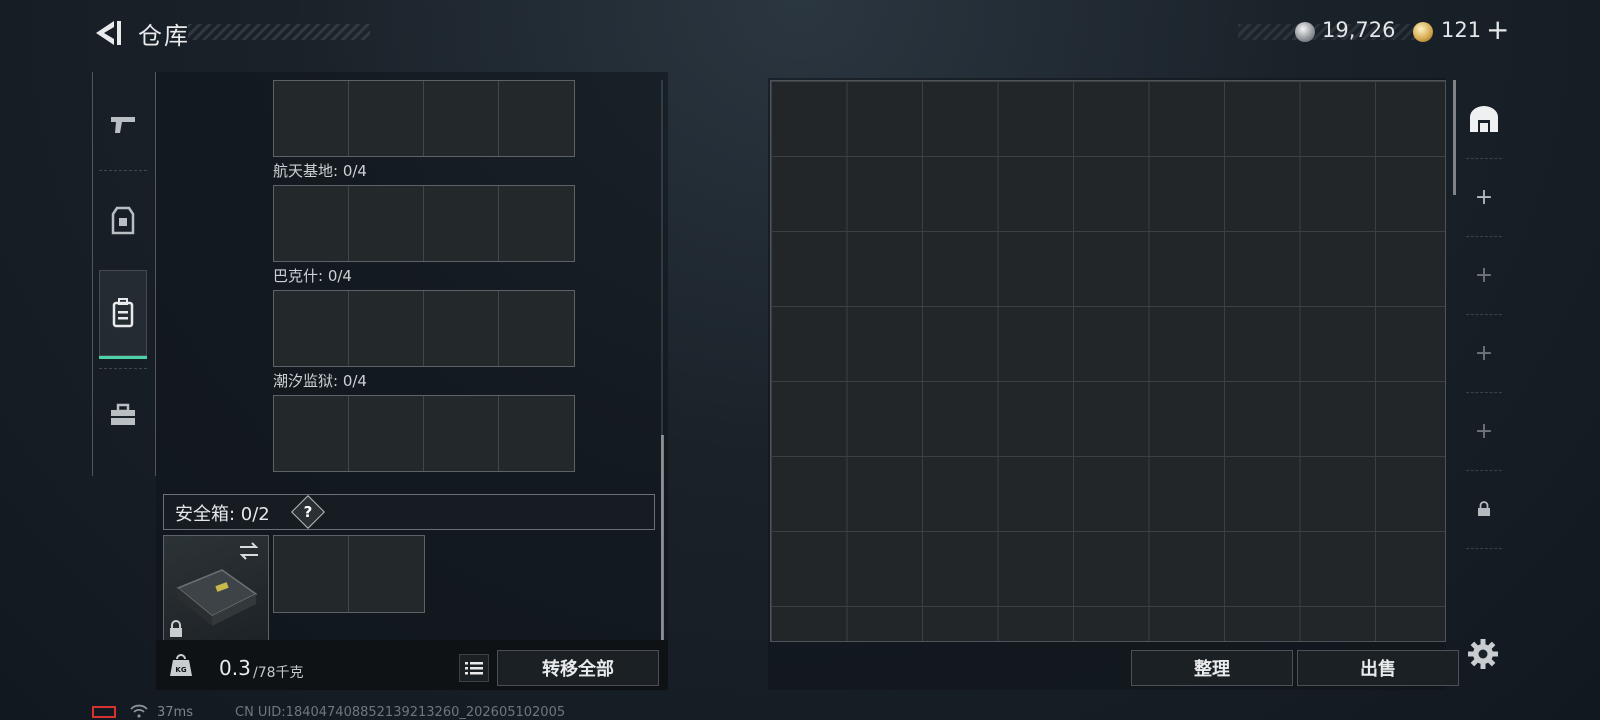  I want to click on stash-tab-add-3: +, so click(1484, 353).